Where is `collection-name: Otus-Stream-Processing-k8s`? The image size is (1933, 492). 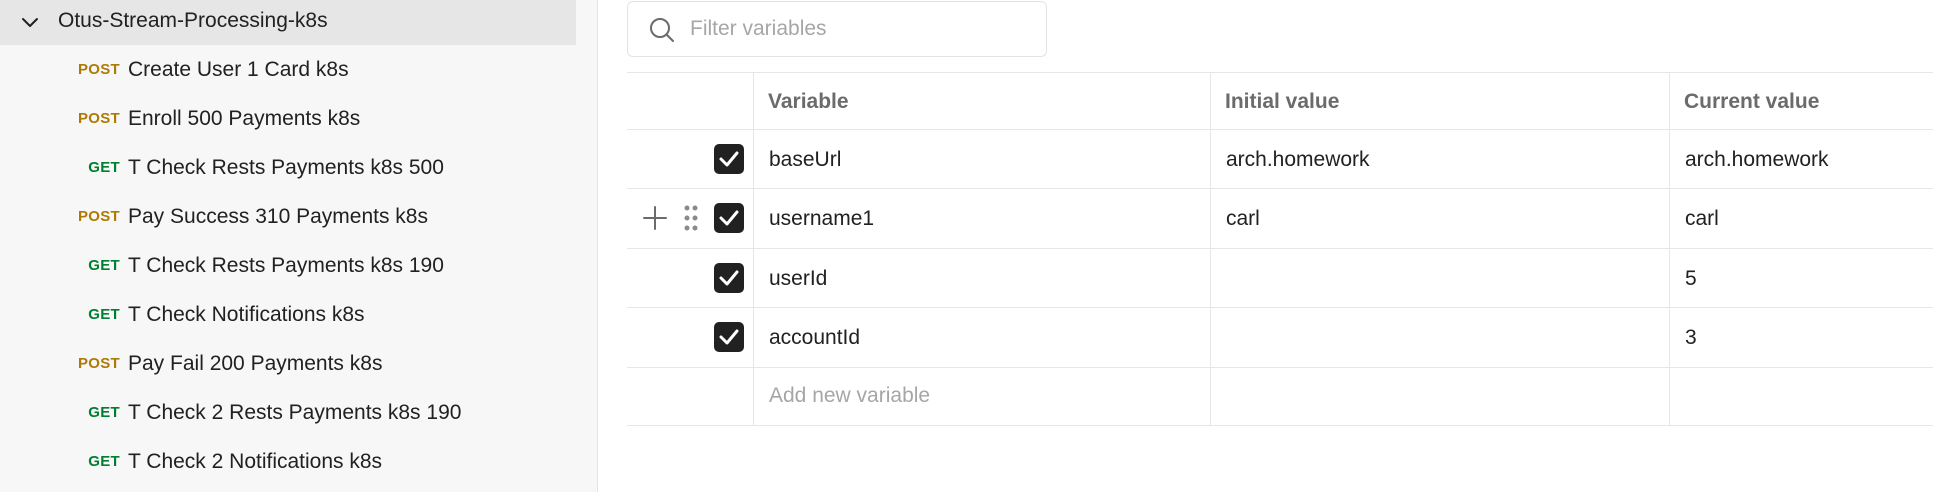
collection-name: Otus-Stream-Processing-k8s is located at coordinates (193, 20).